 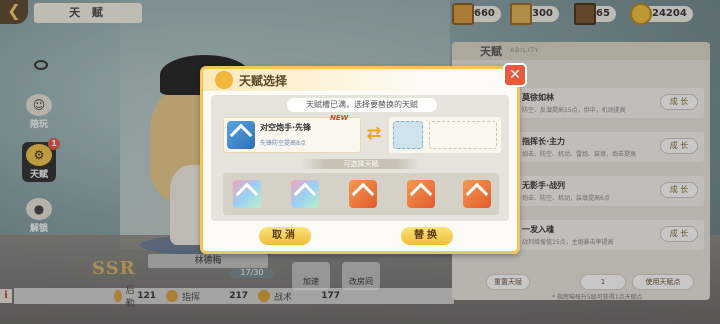 What do you see at coordinates (362, 105) in the screenshot?
I see `slot-full-hint: 天赋槽已满，选择要替换的天赋` at bounding box center [362, 105].